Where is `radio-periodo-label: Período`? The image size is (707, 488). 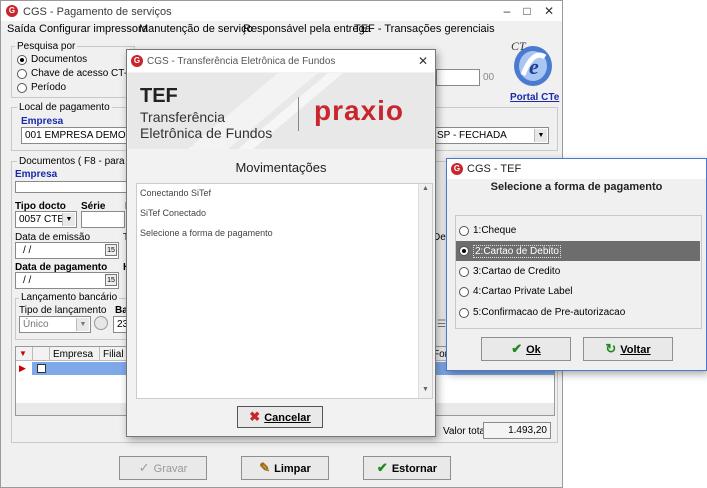 radio-periodo-label: Período is located at coordinates (49, 87).